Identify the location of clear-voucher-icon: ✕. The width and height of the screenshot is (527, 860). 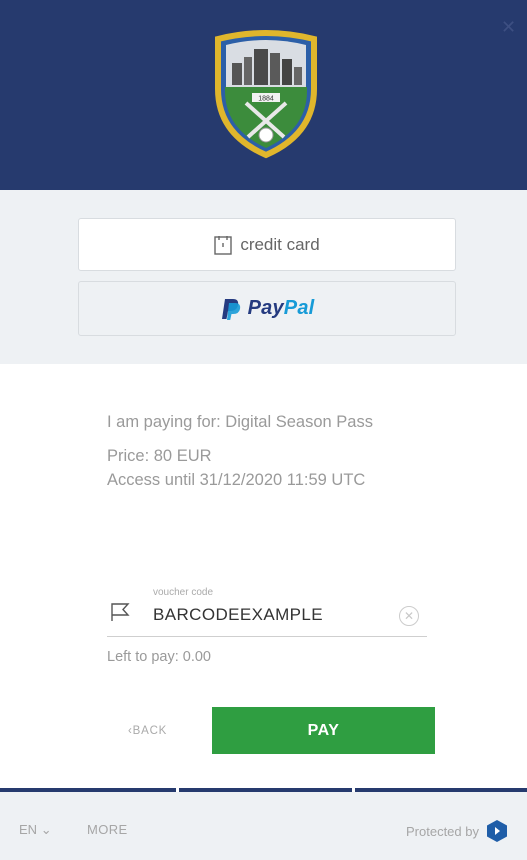
(409, 616).